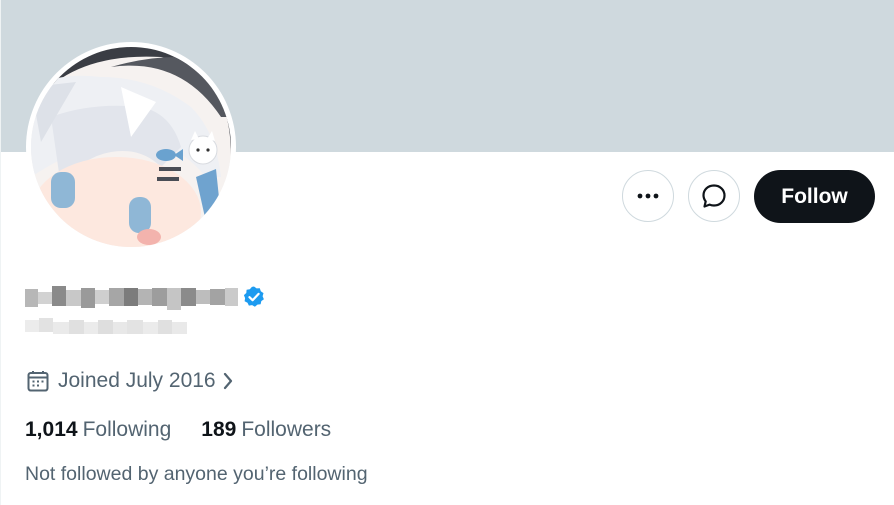 The height and width of the screenshot is (505, 894). I want to click on avatar-image, so click(131, 147).